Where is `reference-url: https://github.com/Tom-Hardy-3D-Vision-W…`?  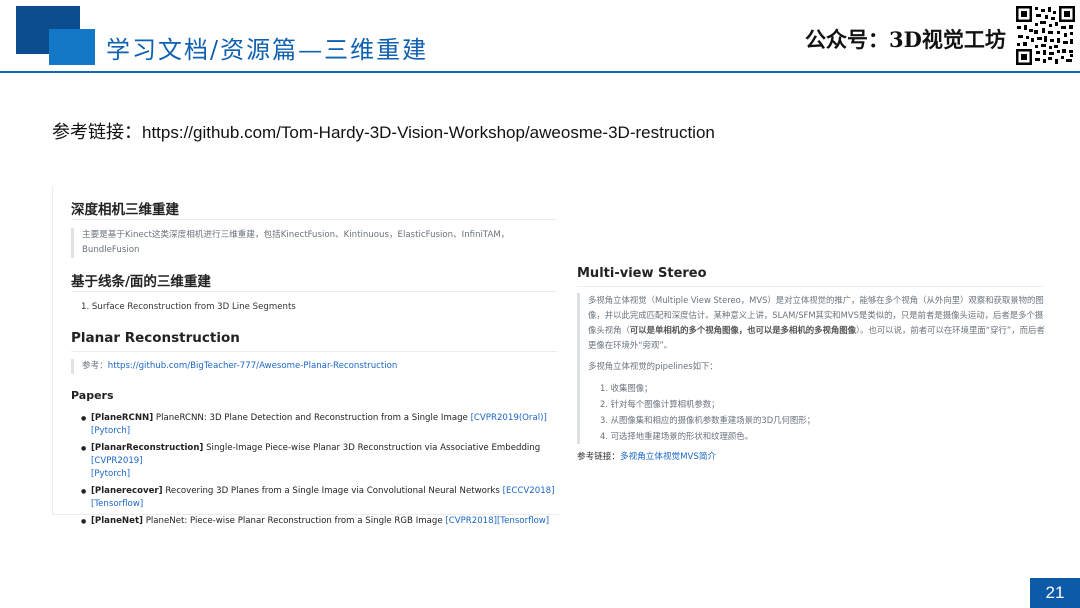
reference-url: https://github.com/Tom-Hardy-3D-Vision-W… is located at coordinates (428, 132).